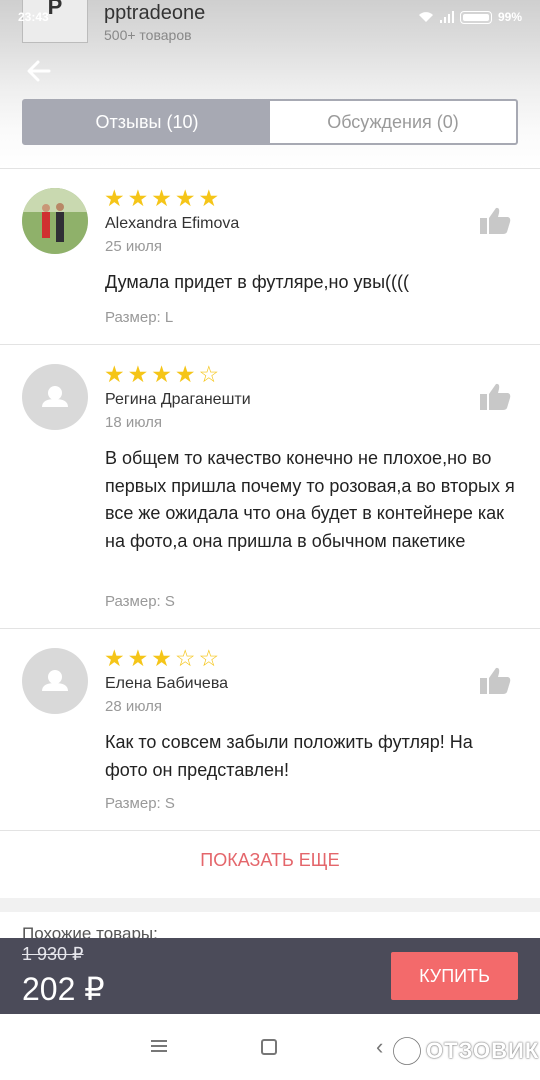 The height and width of the screenshot is (1080, 540). Describe the element at coordinates (475, 17) in the screenshot. I see `battery-icon` at that location.